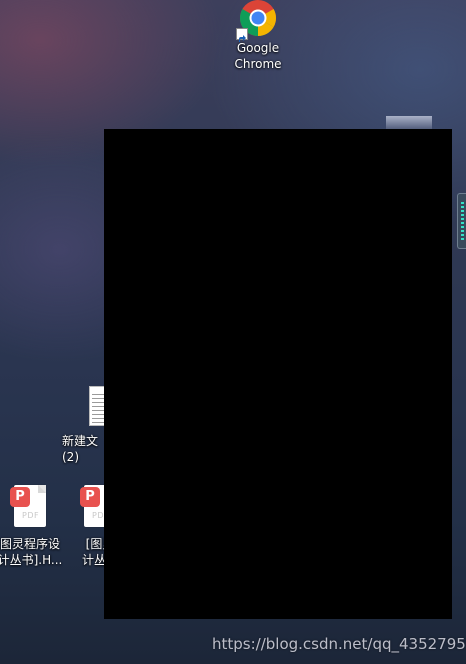 The image size is (466, 664). Describe the element at coordinates (31, 515) in the screenshot. I see `pdf-type-text: PDF` at that location.